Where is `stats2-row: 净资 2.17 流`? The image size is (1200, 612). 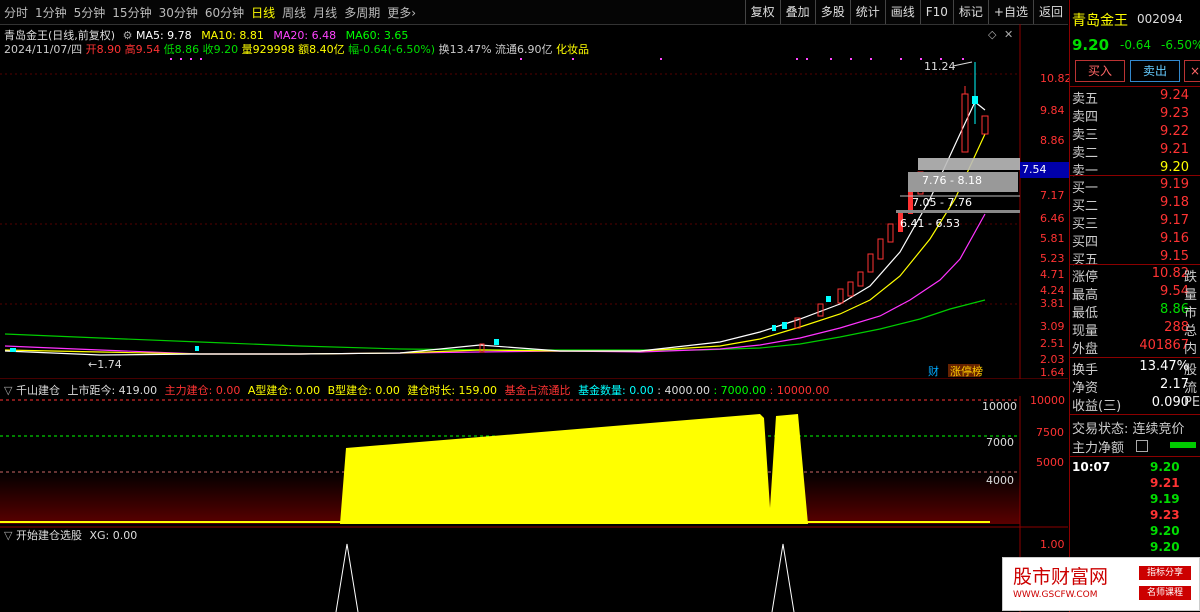 stats2-row: 净资 2.17 流 is located at coordinates (1136, 386).